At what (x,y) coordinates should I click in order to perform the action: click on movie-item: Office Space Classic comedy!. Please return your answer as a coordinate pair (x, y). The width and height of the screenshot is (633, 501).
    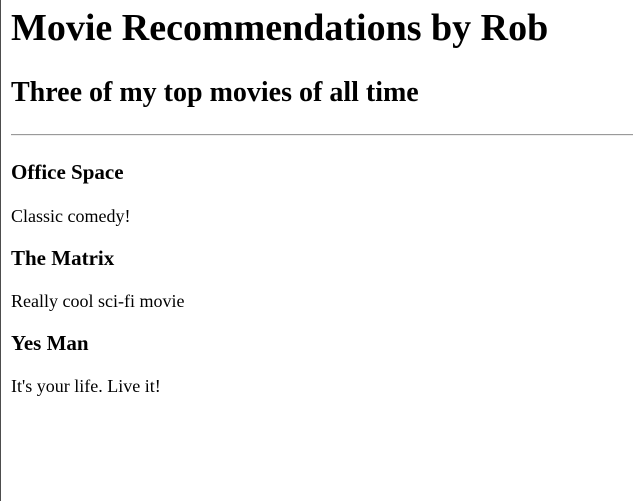
    Looking at the image, I should click on (322, 193).